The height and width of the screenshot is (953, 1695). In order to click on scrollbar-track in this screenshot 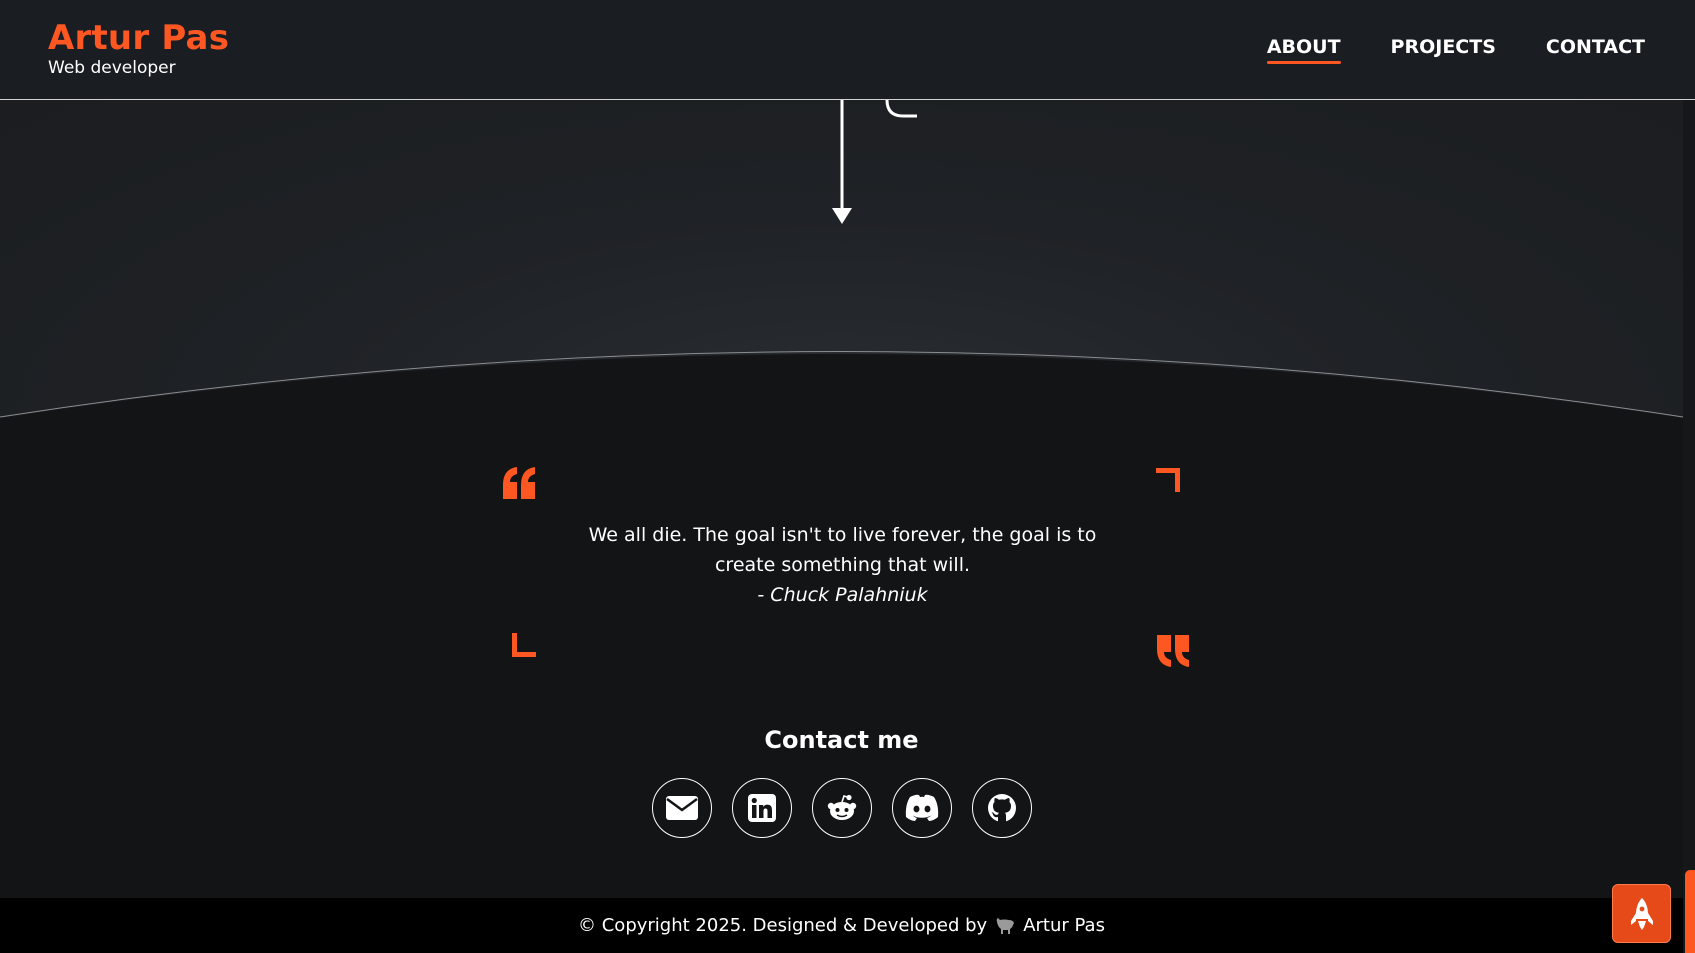, I will do `click(1689, 526)`.